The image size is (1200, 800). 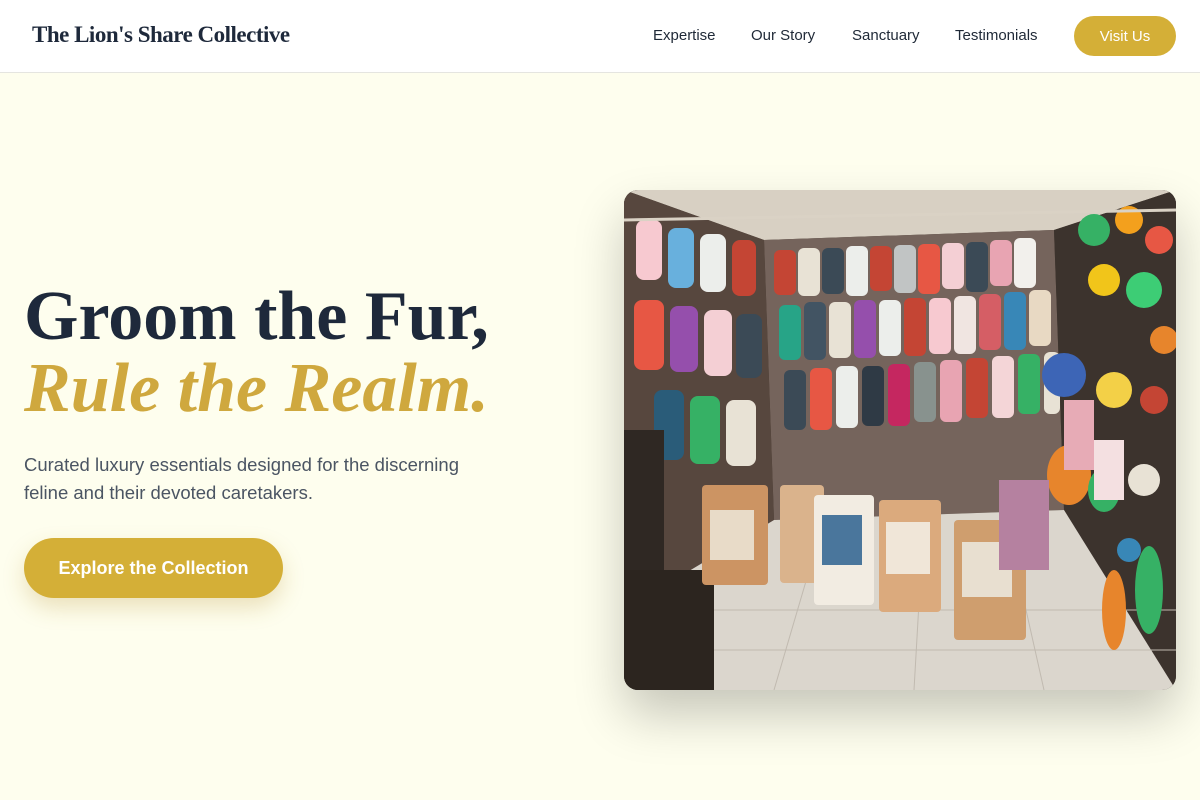 What do you see at coordinates (886, 35) in the screenshot?
I see `nav-link-sanctuary: Sanctuary` at bounding box center [886, 35].